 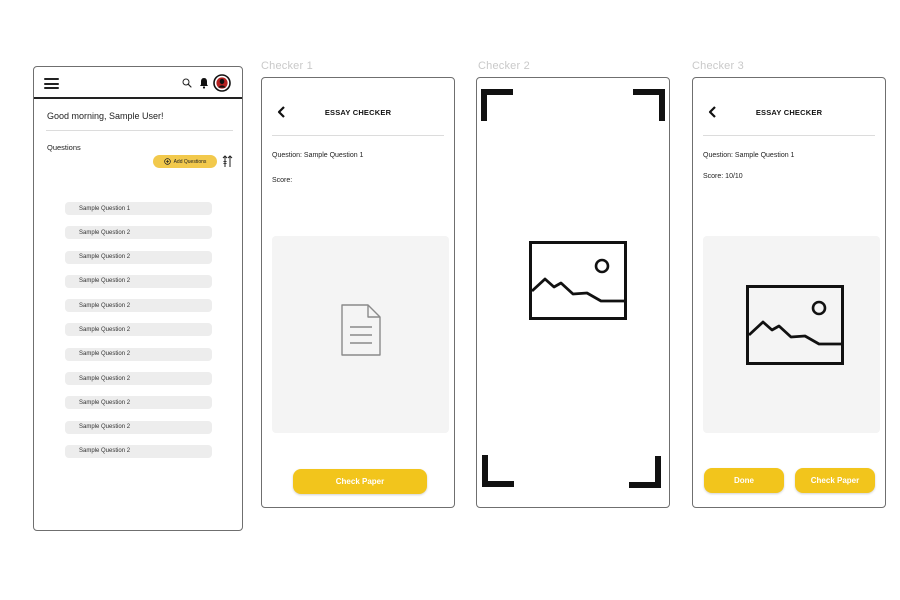 What do you see at coordinates (167, 161) in the screenshot?
I see `plus-circle-icon` at bounding box center [167, 161].